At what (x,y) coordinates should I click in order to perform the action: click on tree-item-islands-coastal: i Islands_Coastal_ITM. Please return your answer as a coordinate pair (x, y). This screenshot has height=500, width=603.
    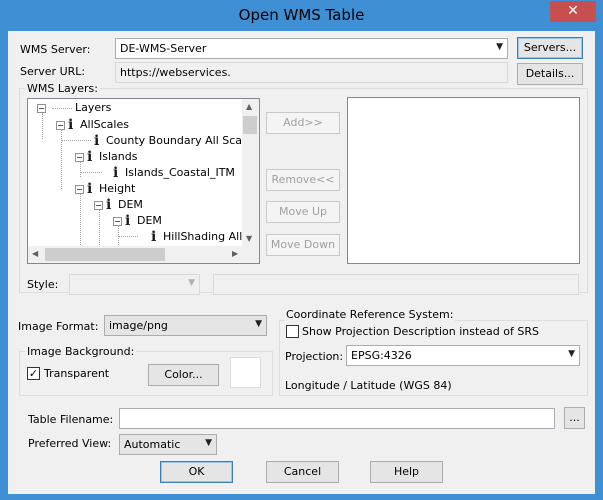
    Looking at the image, I should click on (174, 173).